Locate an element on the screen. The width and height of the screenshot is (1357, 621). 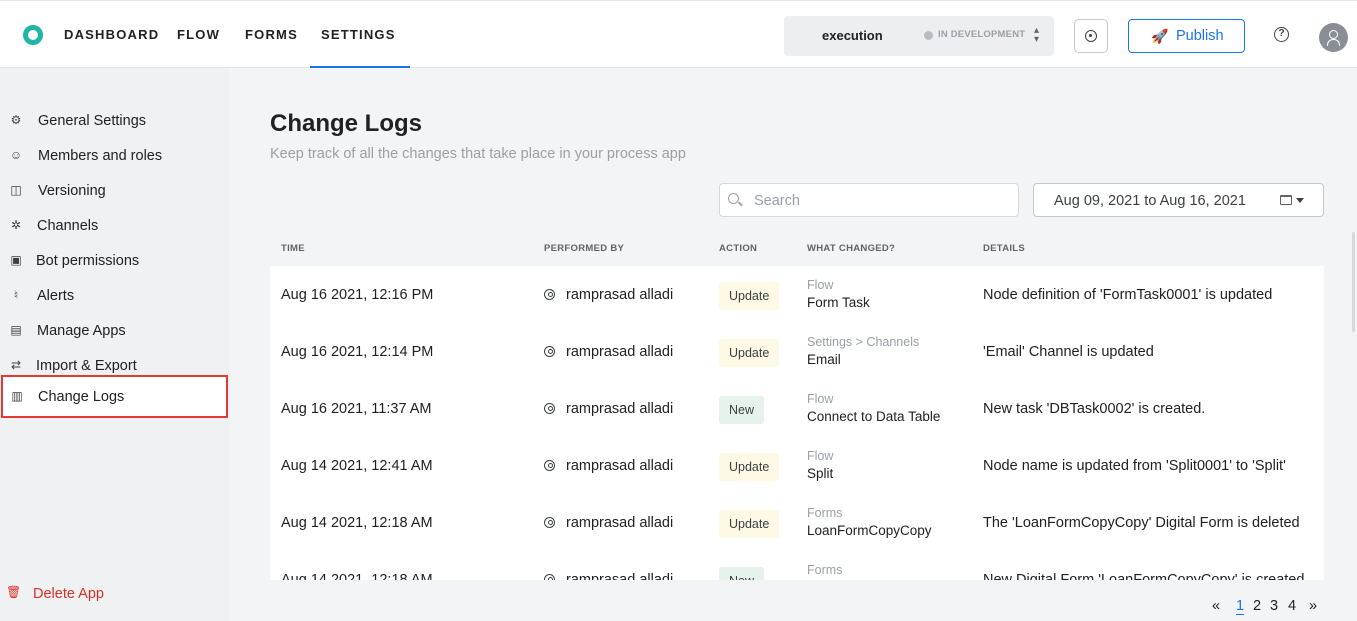
sidebar-item-alerts: ♮ Alerts is located at coordinates (115, 296).